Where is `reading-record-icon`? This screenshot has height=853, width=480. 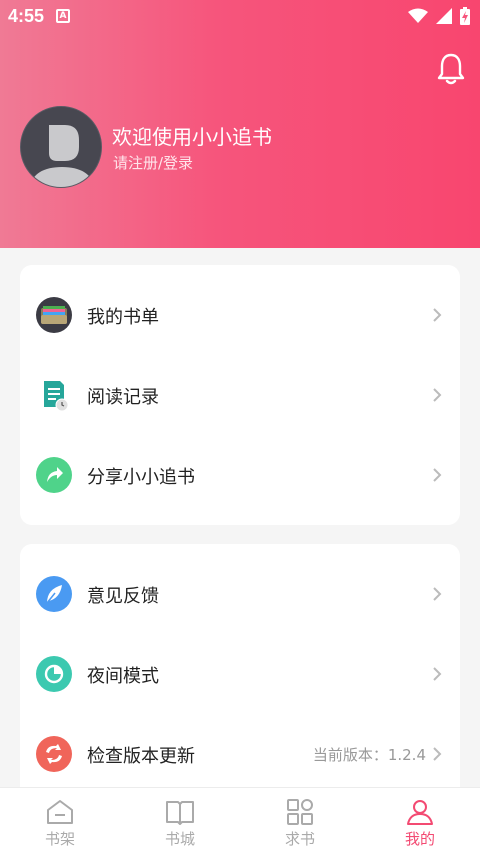 reading-record-icon is located at coordinates (54, 395).